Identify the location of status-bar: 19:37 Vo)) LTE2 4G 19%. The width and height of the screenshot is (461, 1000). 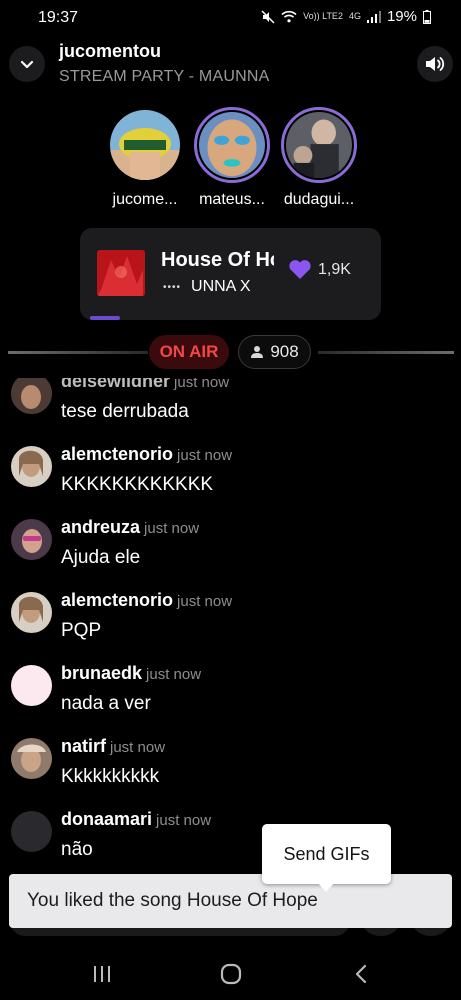
(230, 17).